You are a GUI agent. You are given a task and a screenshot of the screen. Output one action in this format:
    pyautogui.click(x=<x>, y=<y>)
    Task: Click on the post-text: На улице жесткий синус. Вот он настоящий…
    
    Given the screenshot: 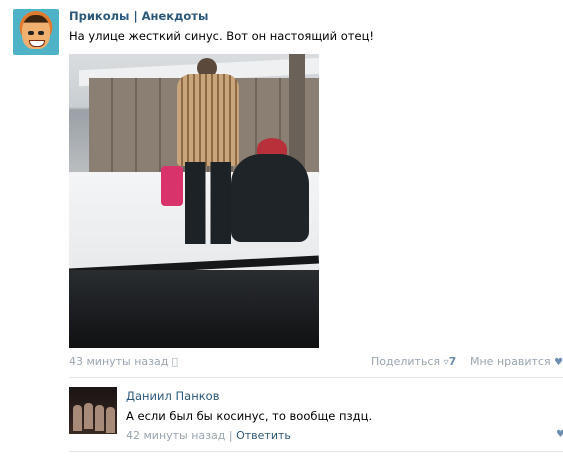 What is the action you would take?
    pyautogui.click(x=222, y=36)
    